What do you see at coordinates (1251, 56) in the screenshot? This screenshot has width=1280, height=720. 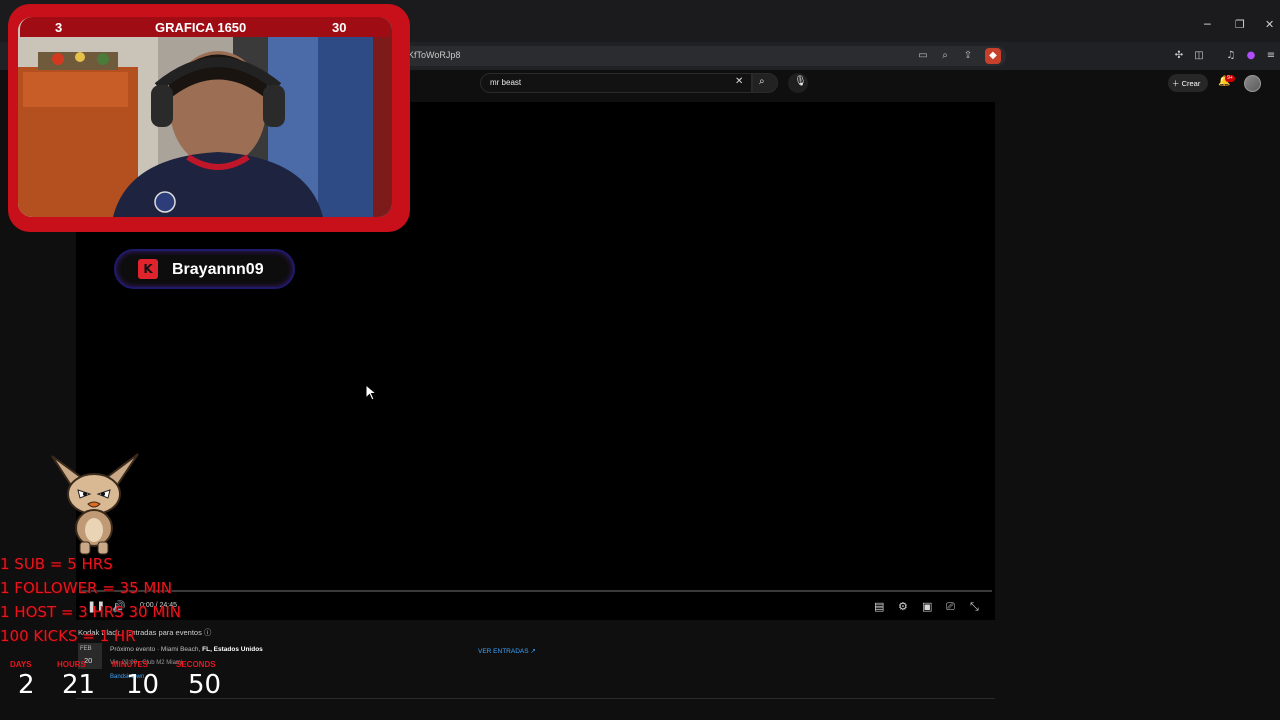 I see `extension-icon: ●` at bounding box center [1251, 56].